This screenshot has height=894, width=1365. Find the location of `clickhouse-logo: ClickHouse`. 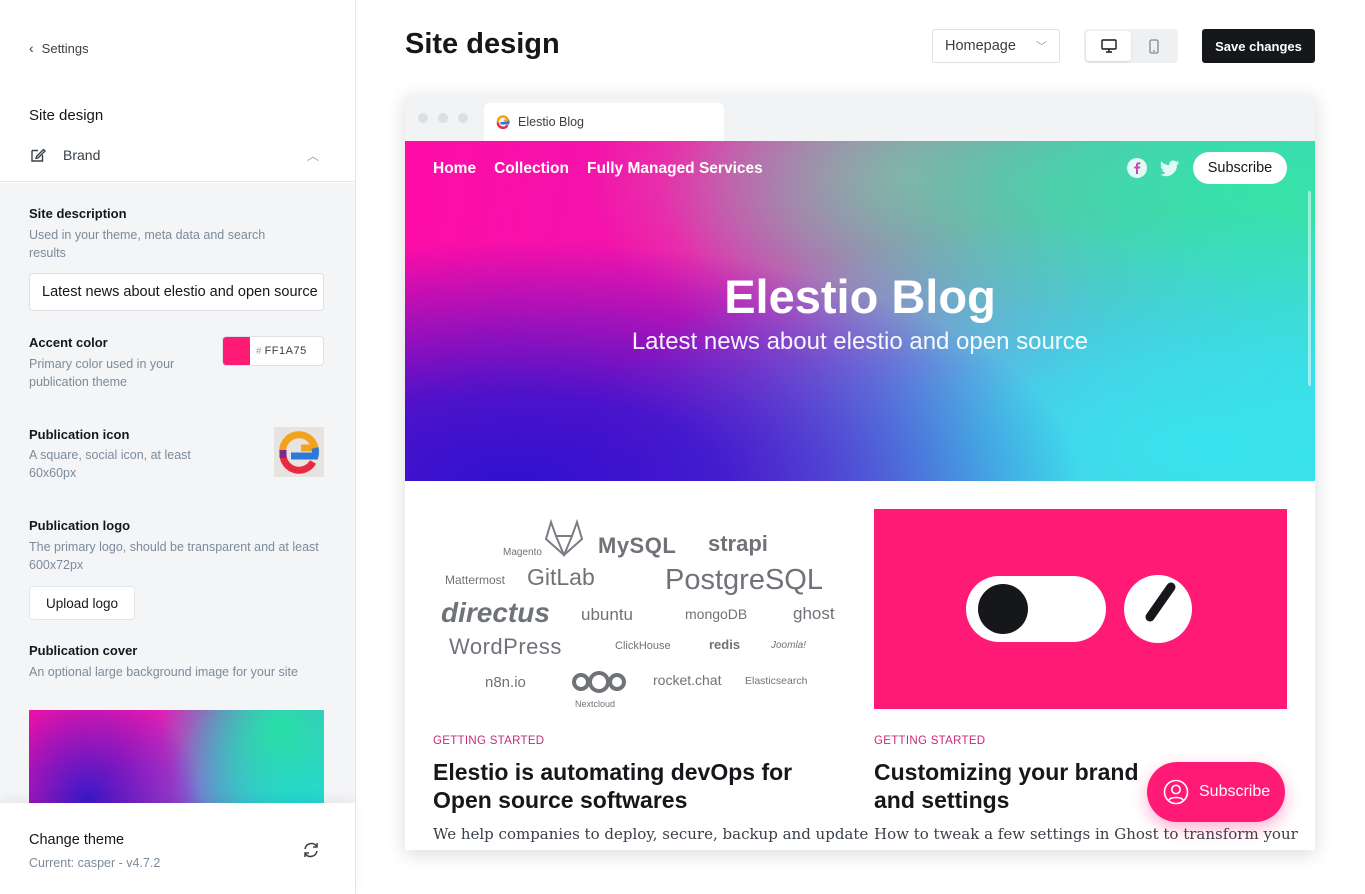

clickhouse-logo: ClickHouse is located at coordinates (643, 646).